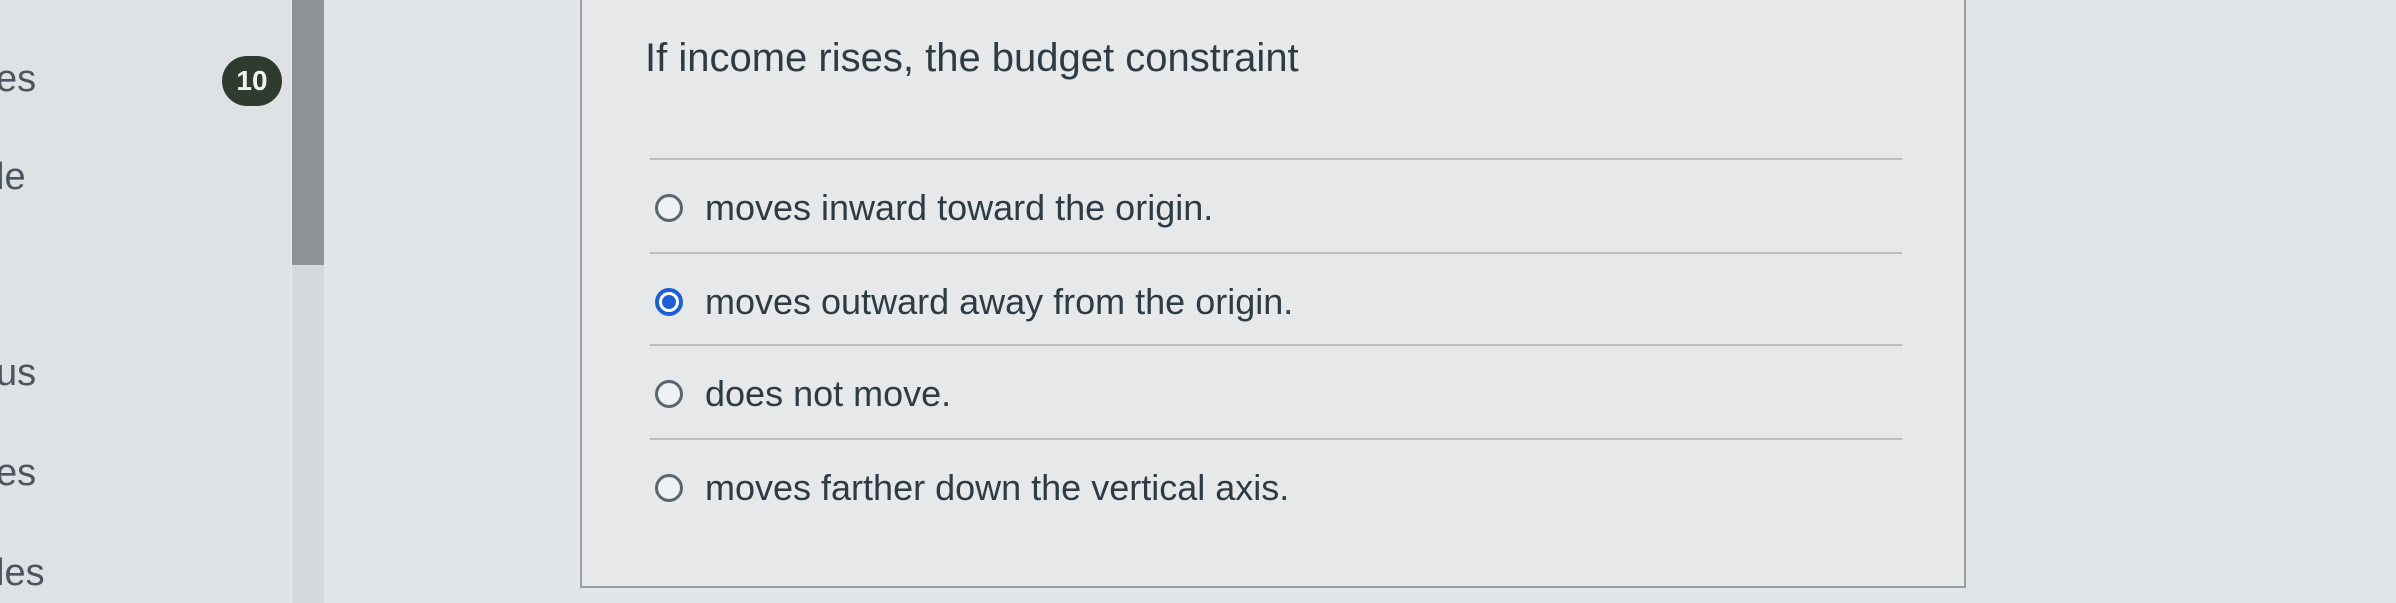 The height and width of the screenshot is (603, 2396). I want to click on answer-option-4: moves farther down the vertical axis., so click(972, 488).